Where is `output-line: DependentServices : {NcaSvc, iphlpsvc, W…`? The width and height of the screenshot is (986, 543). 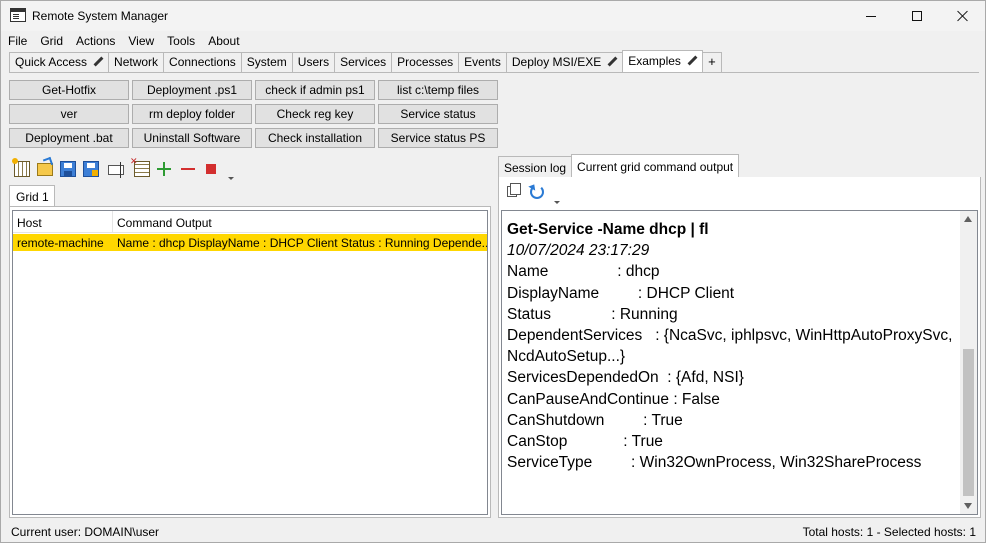 output-line: DependentServices : {NcaSvc, iphlpsvc, W… is located at coordinates (732, 346).